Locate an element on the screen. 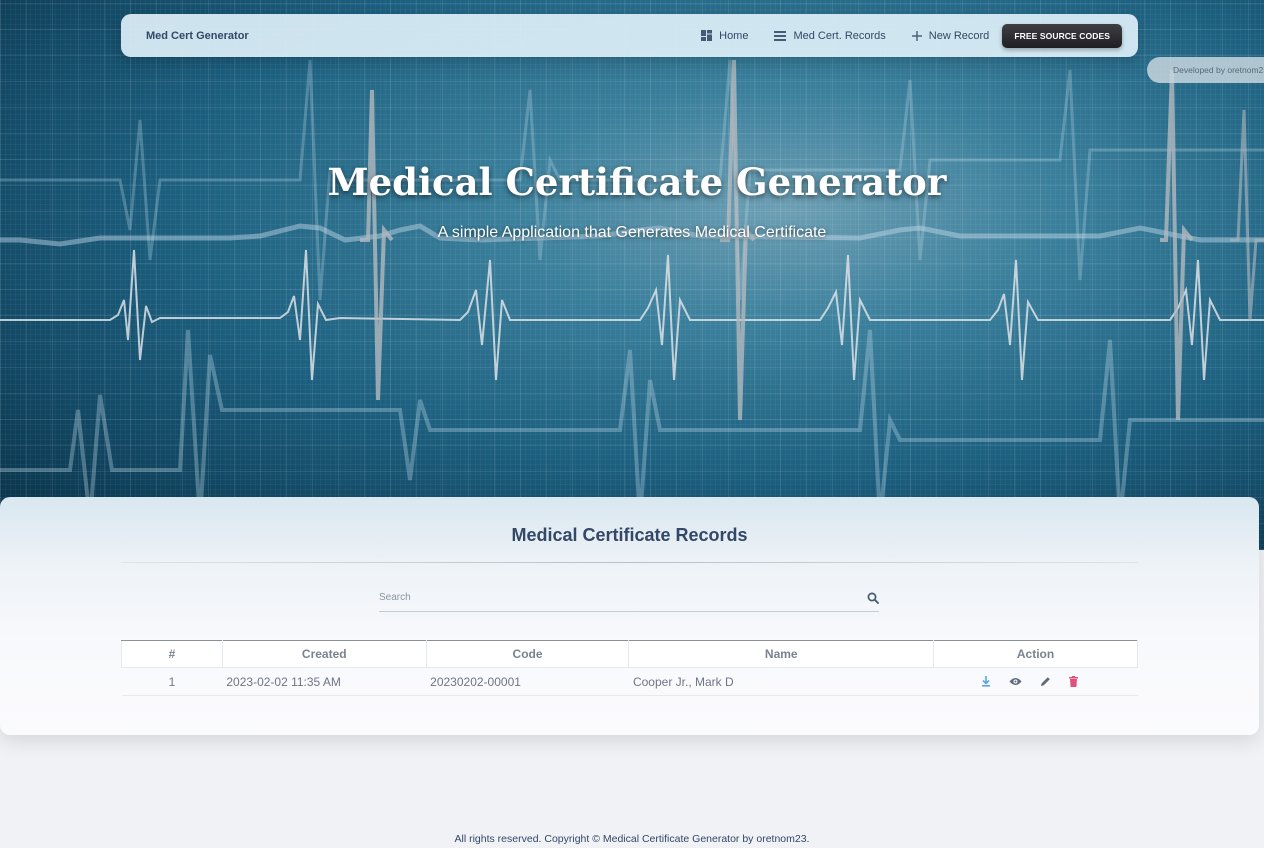 The image size is (1264, 848). records-title: Medical Certificate Records is located at coordinates (629, 535).